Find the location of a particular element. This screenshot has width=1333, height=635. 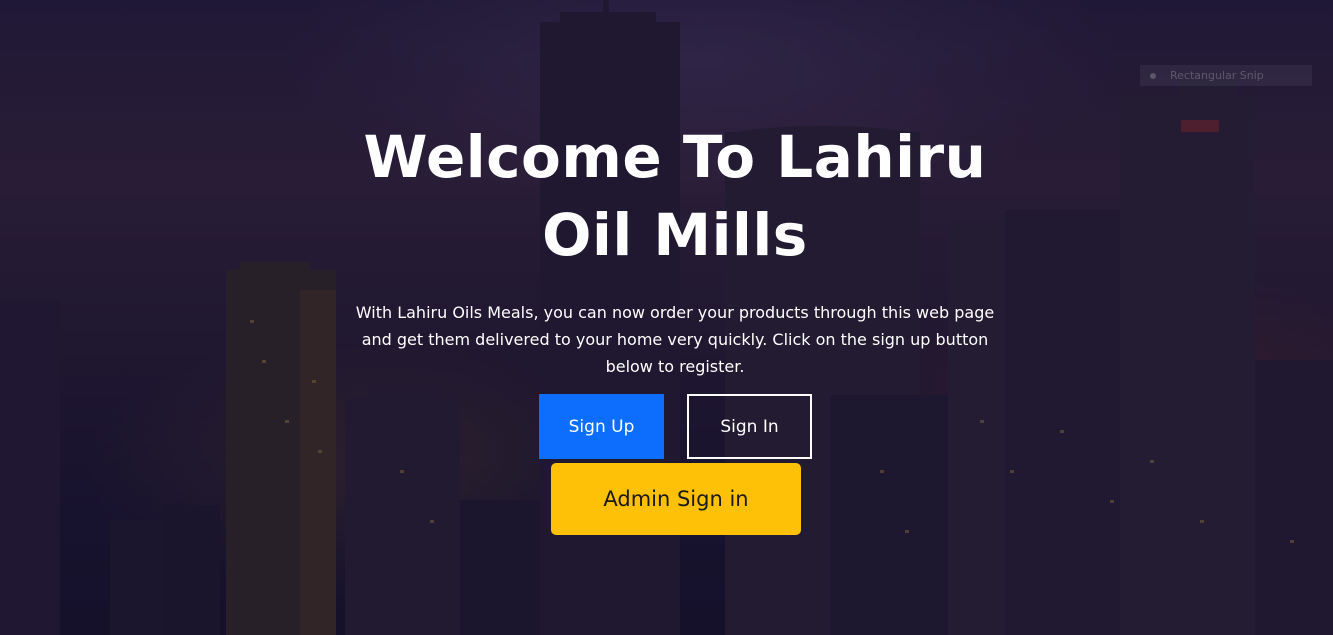

snip-dot-icon is located at coordinates (1153, 76).